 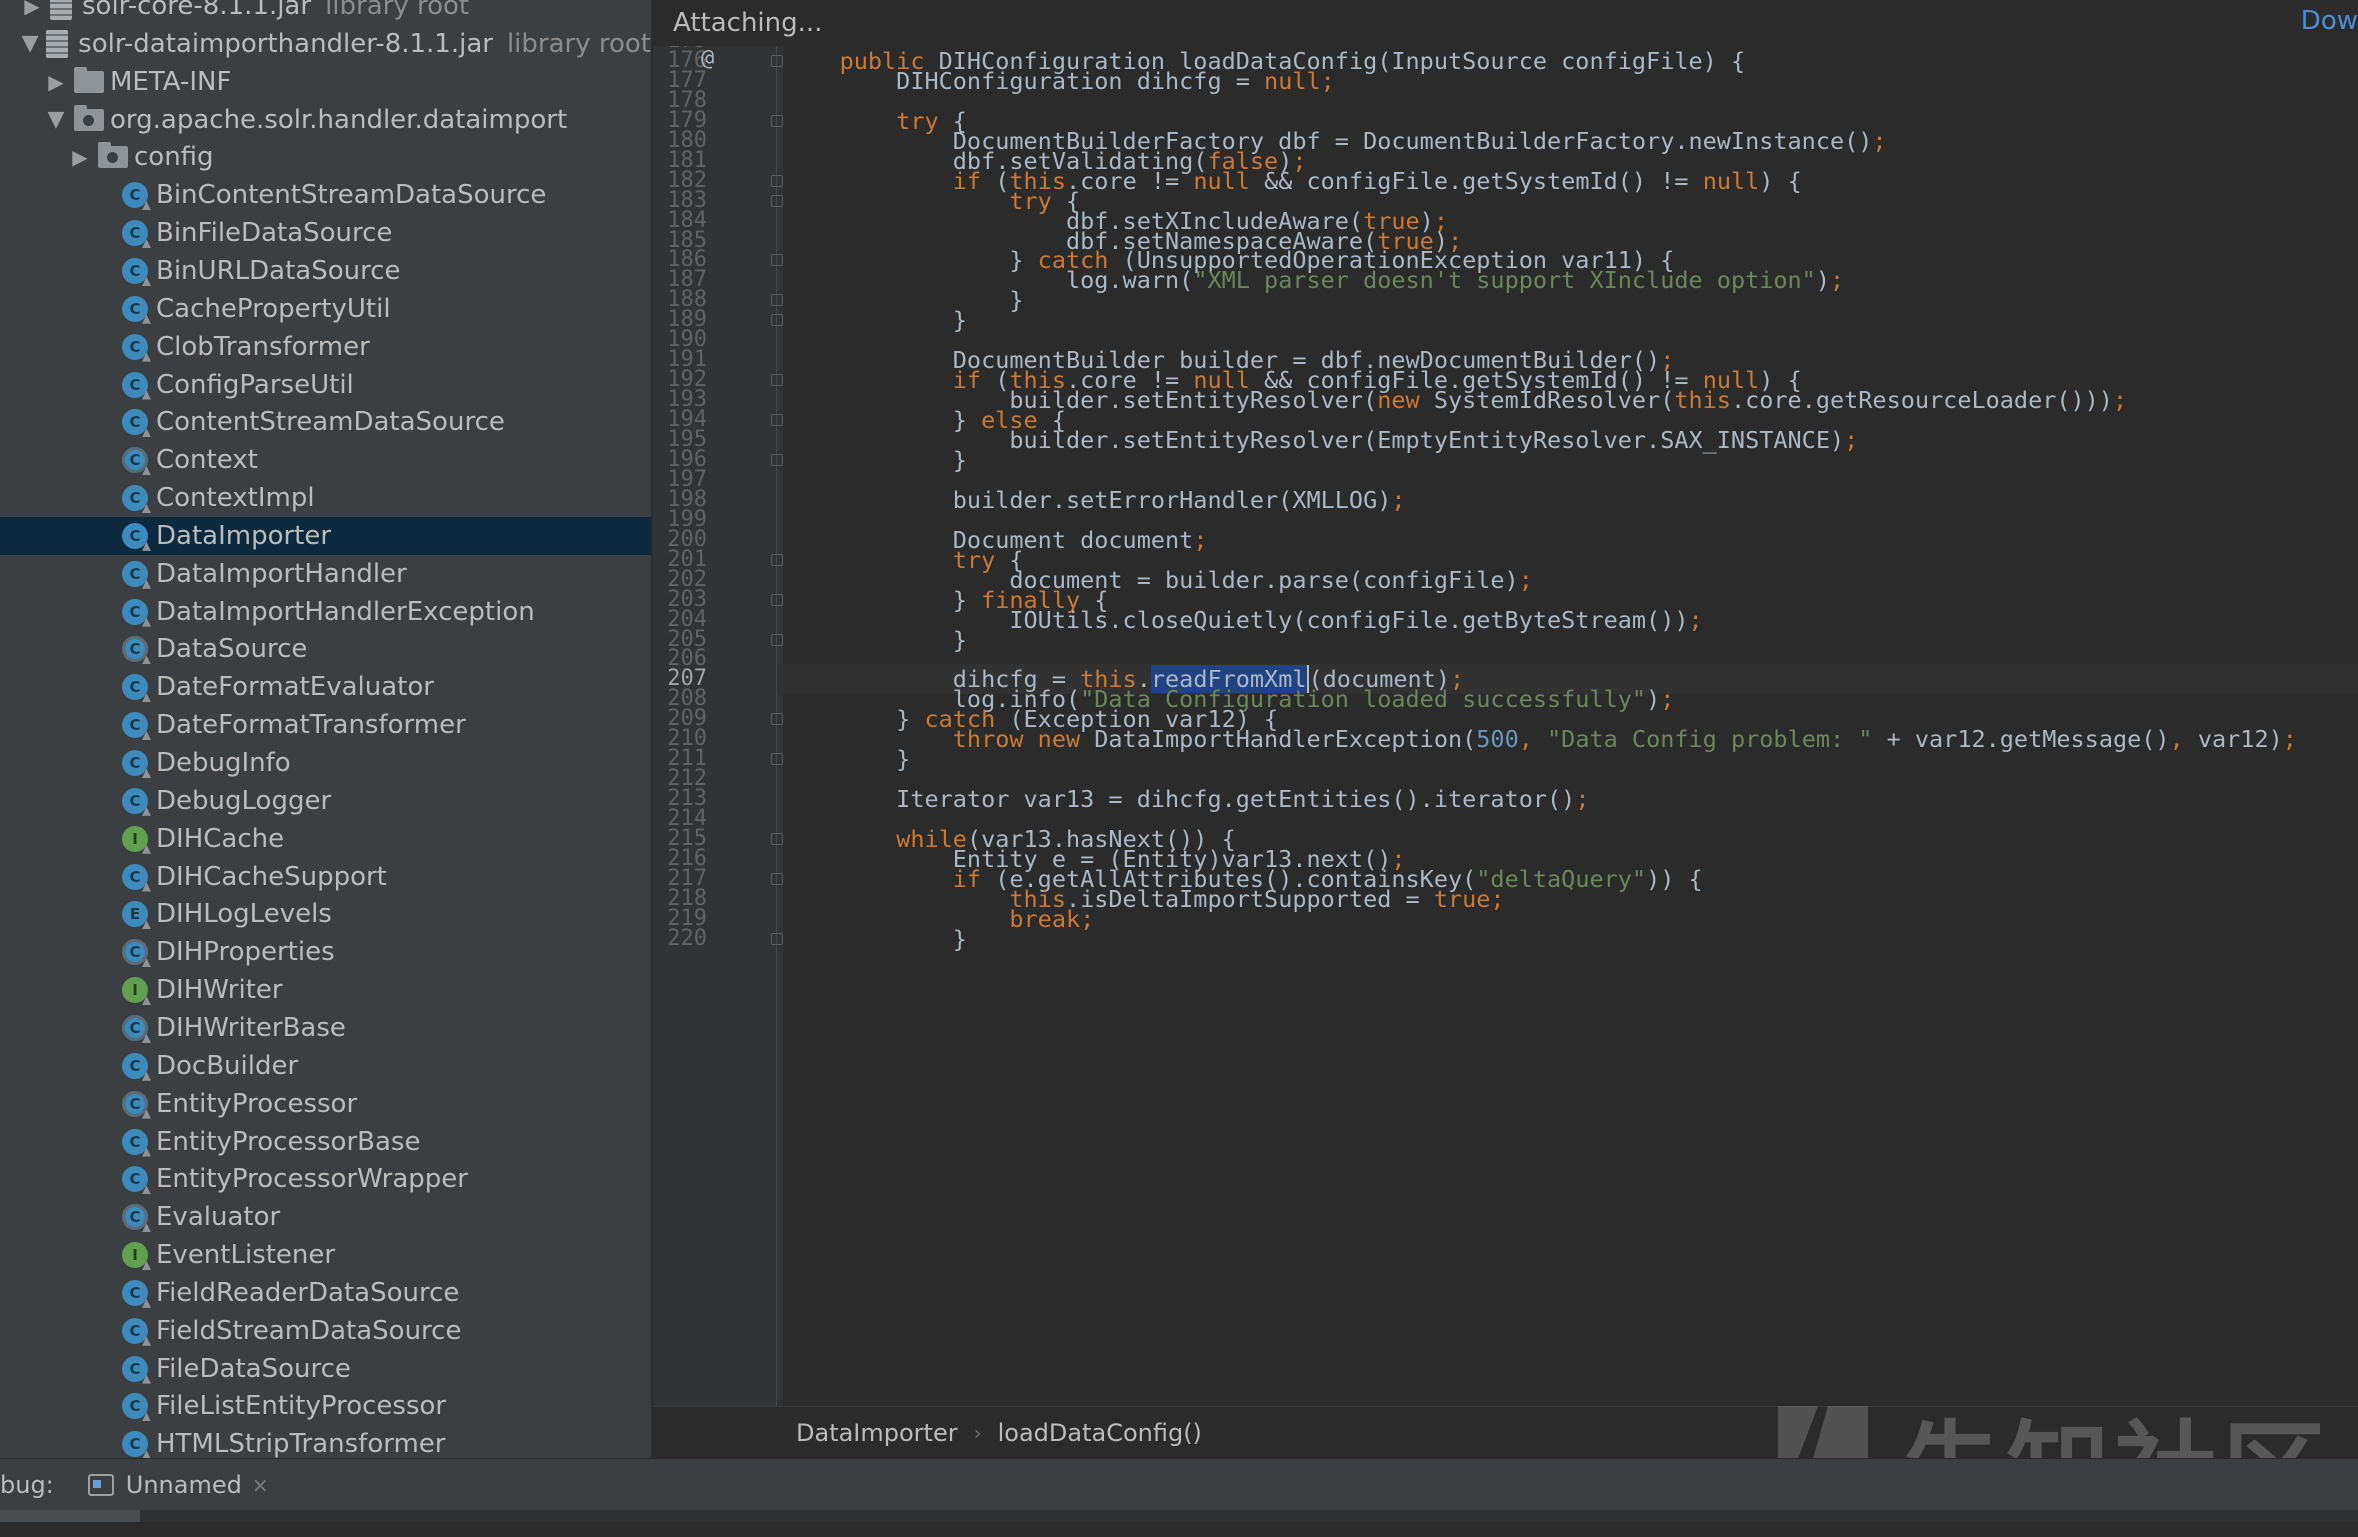 What do you see at coordinates (325, 1406) in the screenshot?
I see `tree-item: C FileListEntityProcessor` at bounding box center [325, 1406].